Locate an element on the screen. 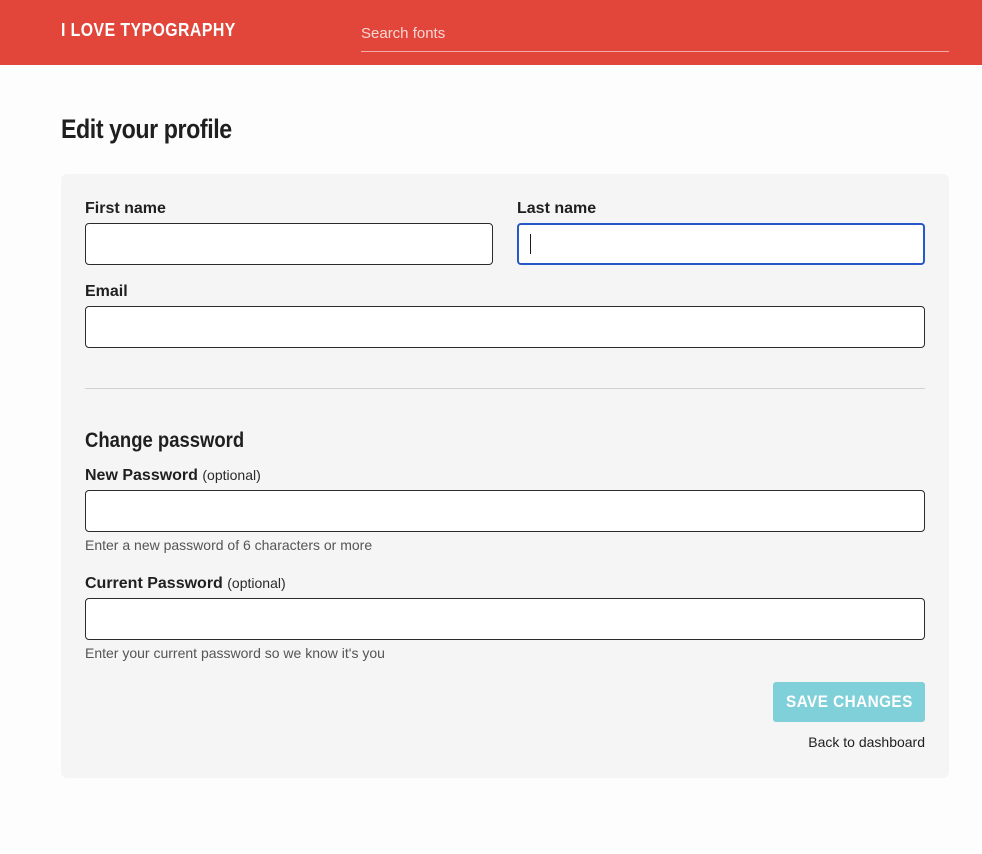  change-password-heading: Change password is located at coordinates (165, 440).